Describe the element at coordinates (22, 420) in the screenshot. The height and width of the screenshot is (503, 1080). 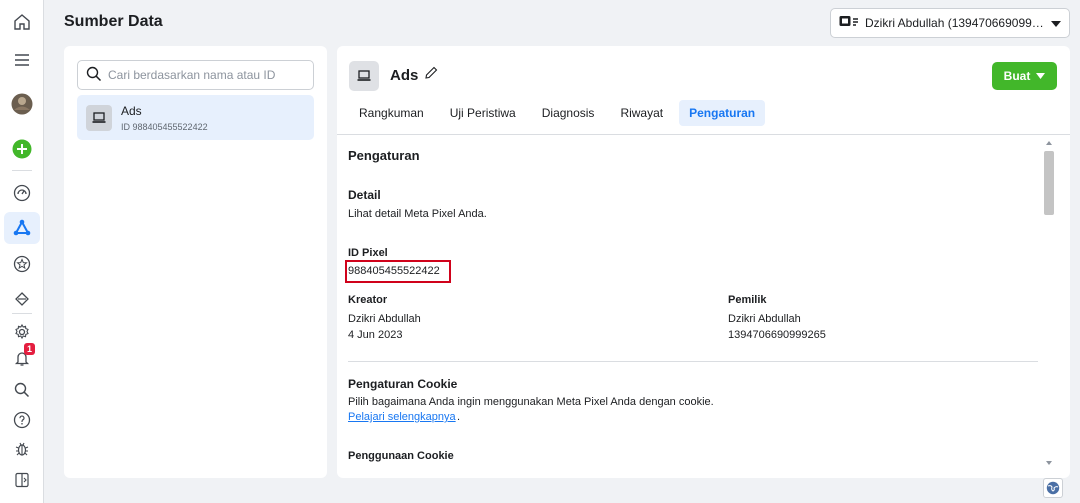
I see `help-question-icon` at that location.